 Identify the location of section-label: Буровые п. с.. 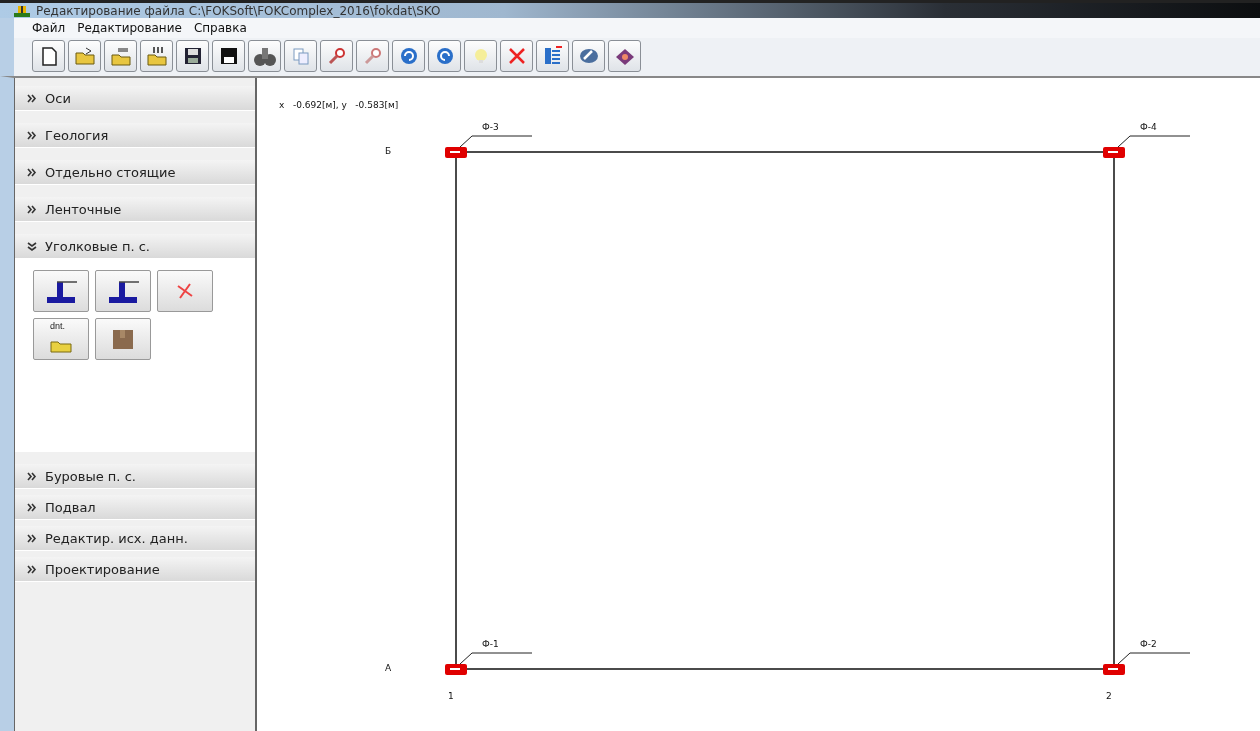
(90, 476).